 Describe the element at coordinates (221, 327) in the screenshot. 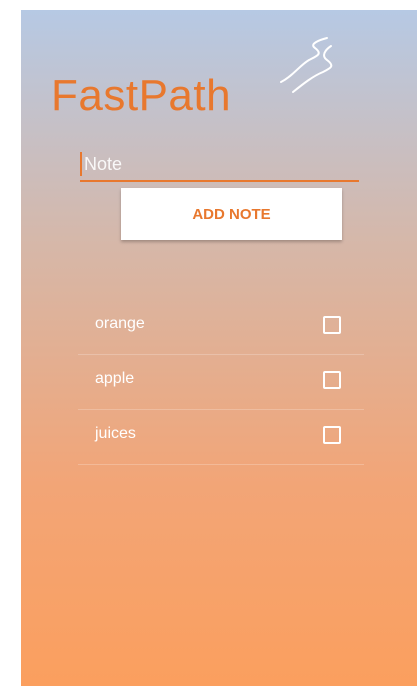

I see `list-item: orange` at that location.